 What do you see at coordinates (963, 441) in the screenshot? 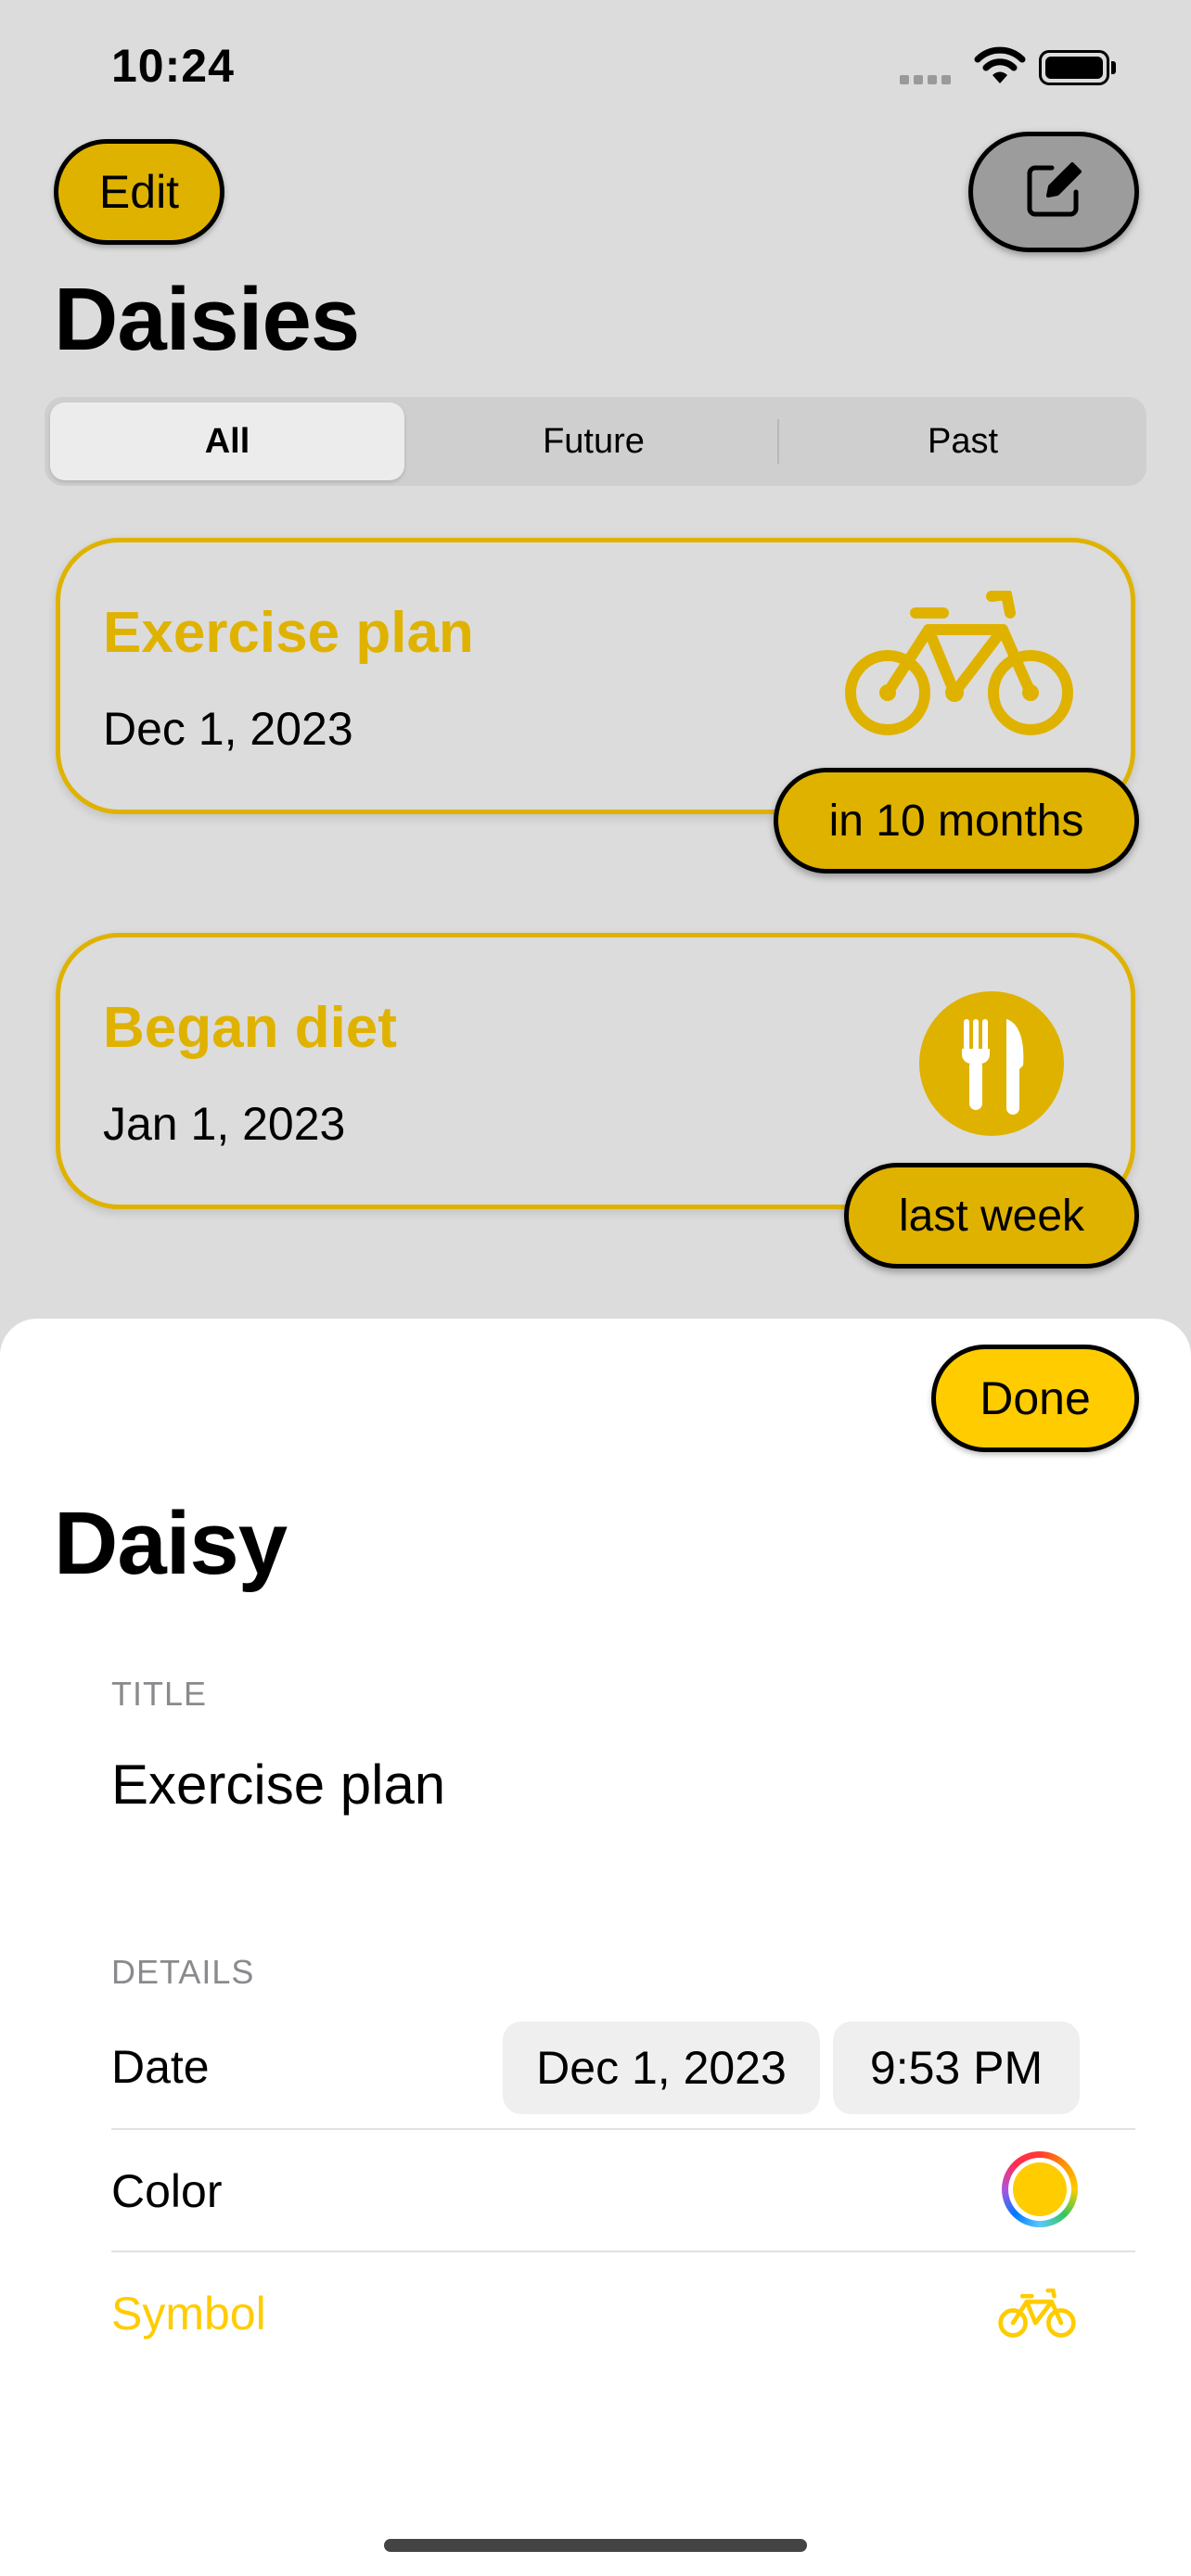
I see `segment-past: Past` at bounding box center [963, 441].